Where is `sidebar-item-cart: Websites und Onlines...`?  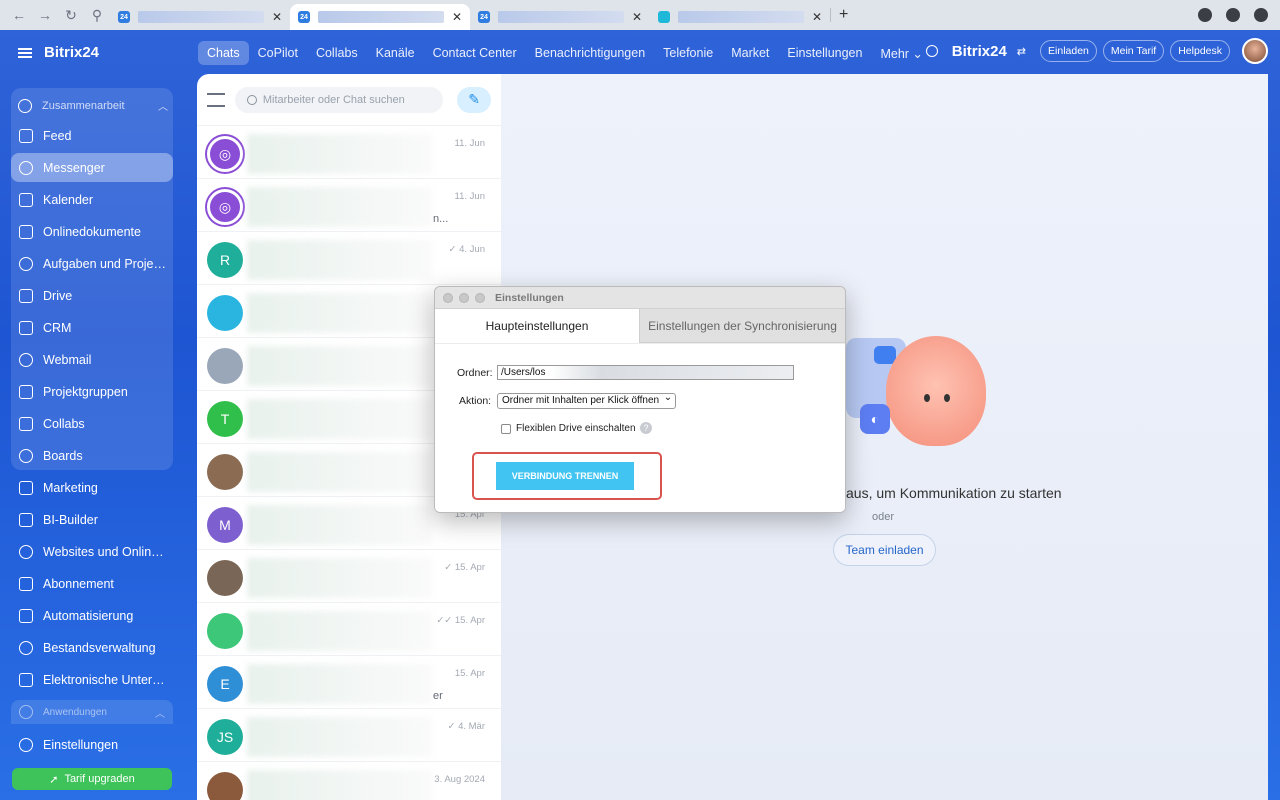
sidebar-item-cart: Websites und Onlines... is located at coordinates (92, 551).